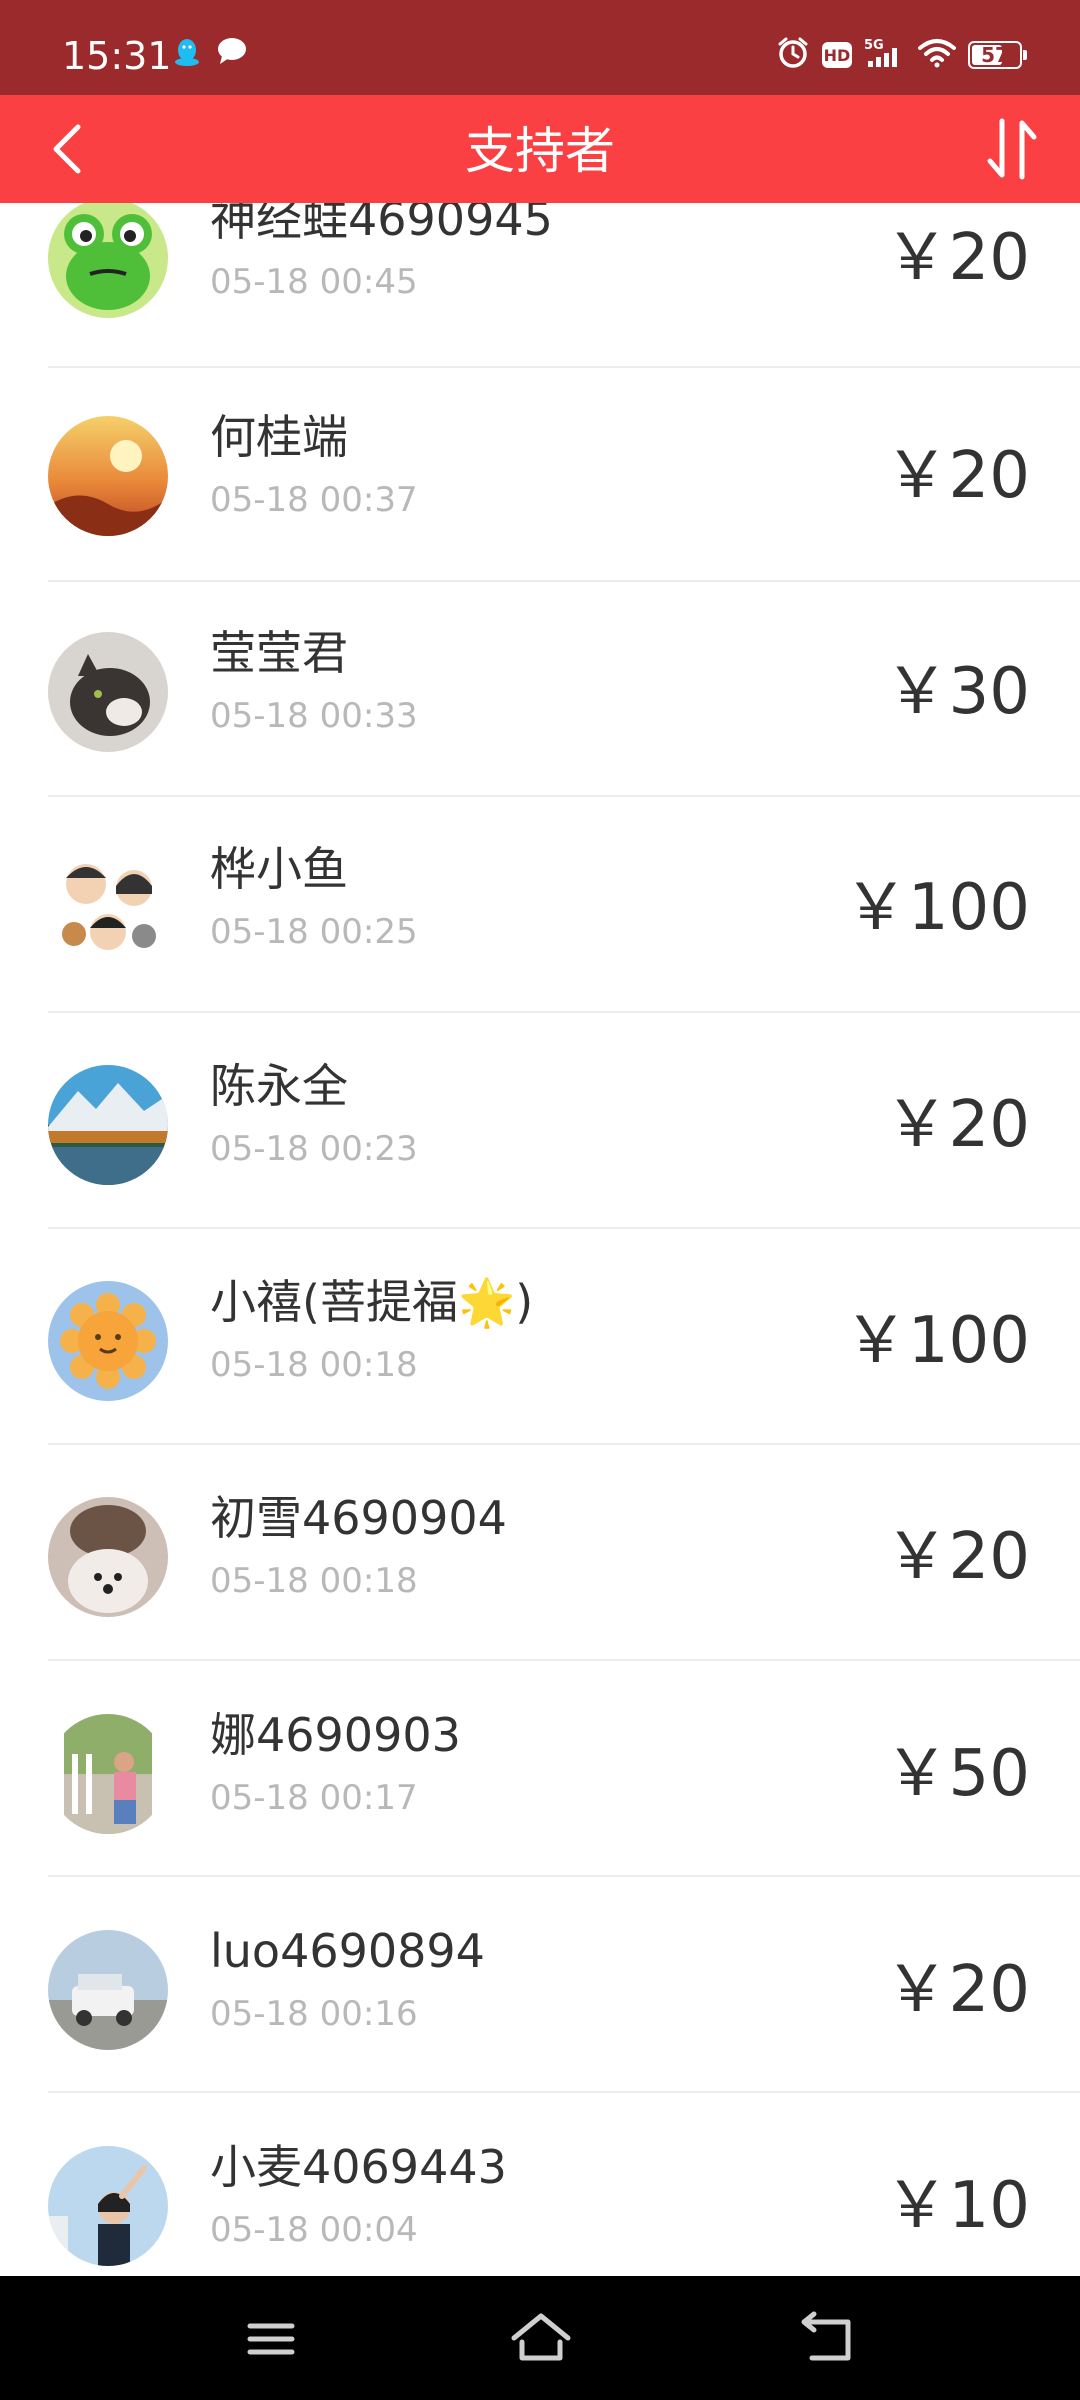  Describe the element at coordinates (540, 1121) in the screenshot. I see `list-item: 陈永全 05-18 00:23 ￥20` at that location.